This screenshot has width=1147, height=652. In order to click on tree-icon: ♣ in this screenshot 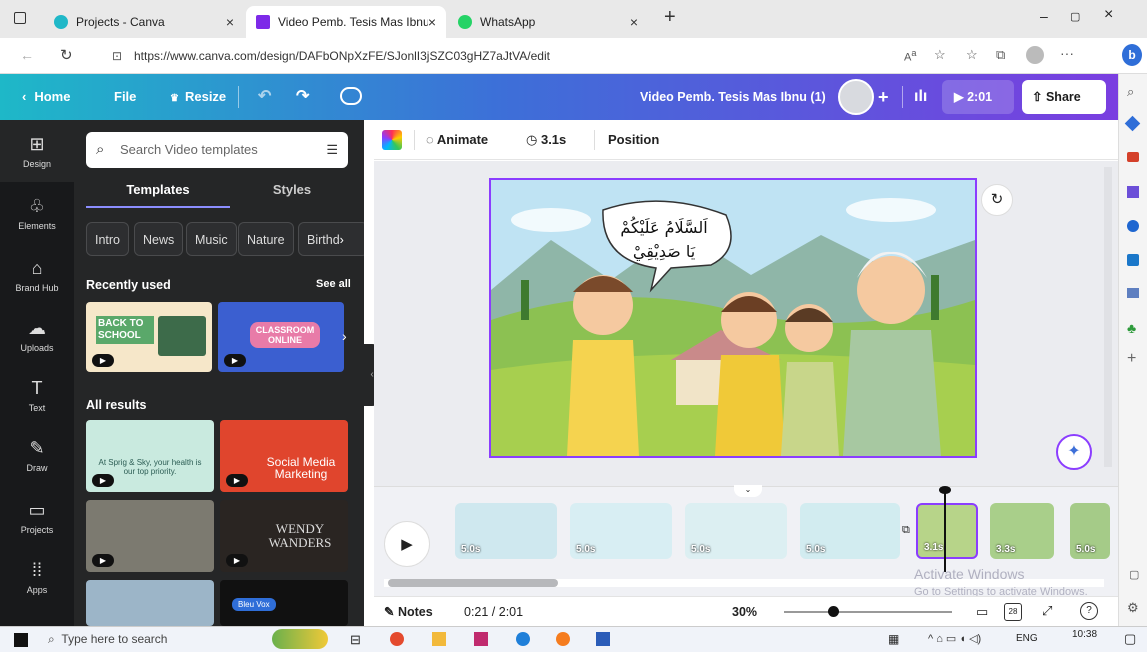, I will do `click(1131, 328)`.